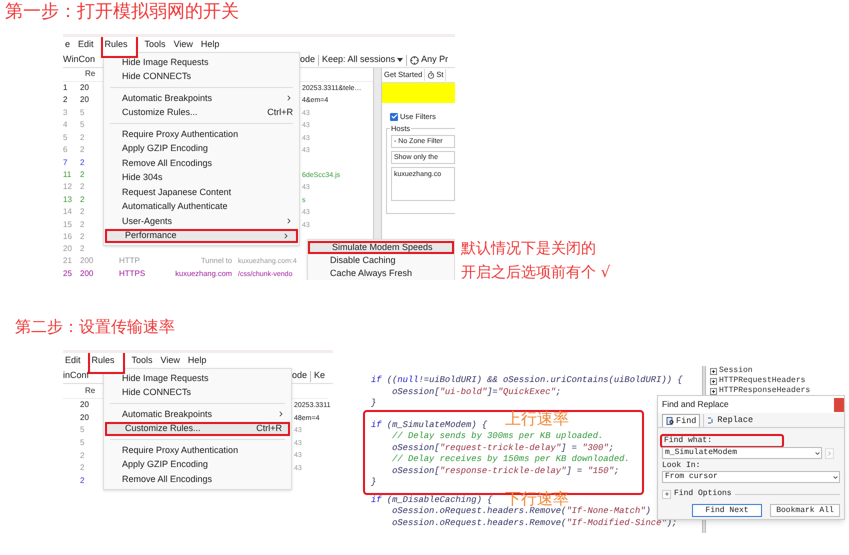  Describe the element at coordinates (429, 425) in the screenshot. I see `code-line: if (m_SimulateModem) {` at that location.